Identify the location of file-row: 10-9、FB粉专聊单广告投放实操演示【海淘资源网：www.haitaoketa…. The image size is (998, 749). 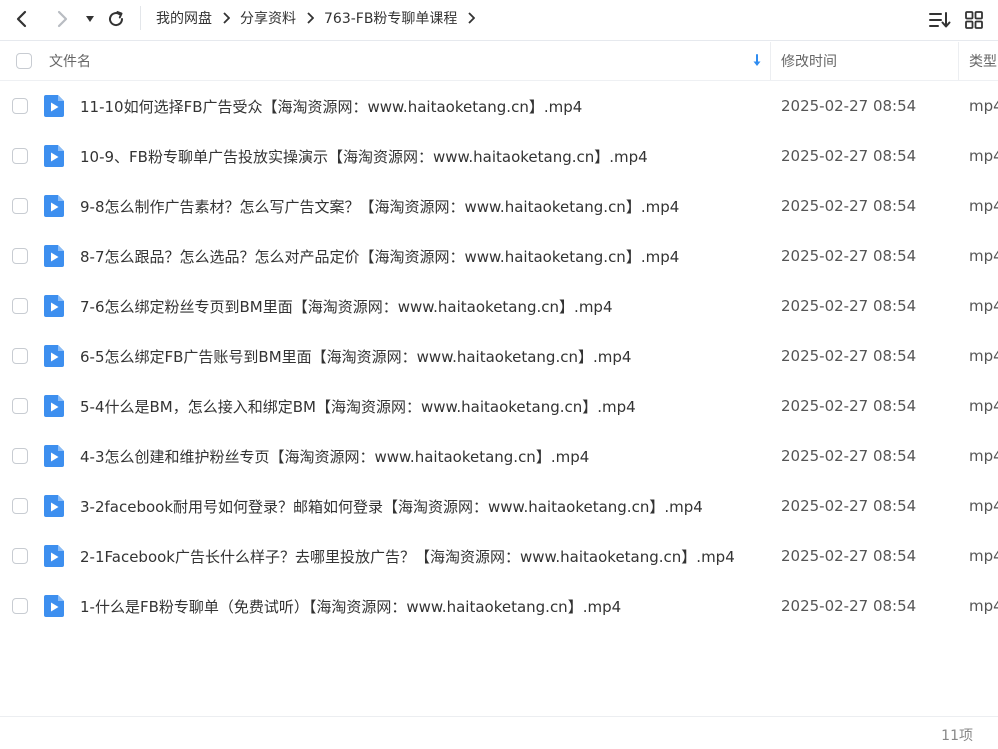
(499, 156).